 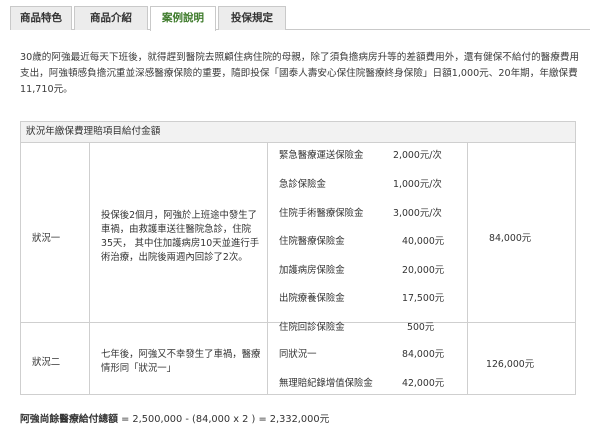 What do you see at coordinates (183, 18) in the screenshot?
I see `tab-case-study: 案例說明` at bounding box center [183, 18].